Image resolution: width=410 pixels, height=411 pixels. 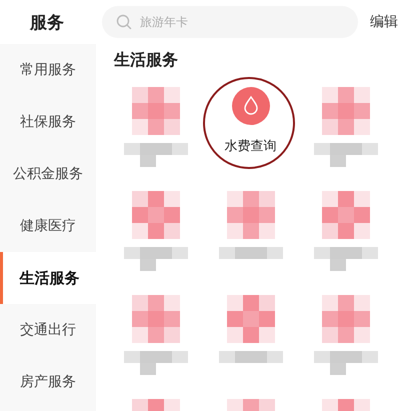 I want to click on page-title: 服务, so click(x=47, y=23).